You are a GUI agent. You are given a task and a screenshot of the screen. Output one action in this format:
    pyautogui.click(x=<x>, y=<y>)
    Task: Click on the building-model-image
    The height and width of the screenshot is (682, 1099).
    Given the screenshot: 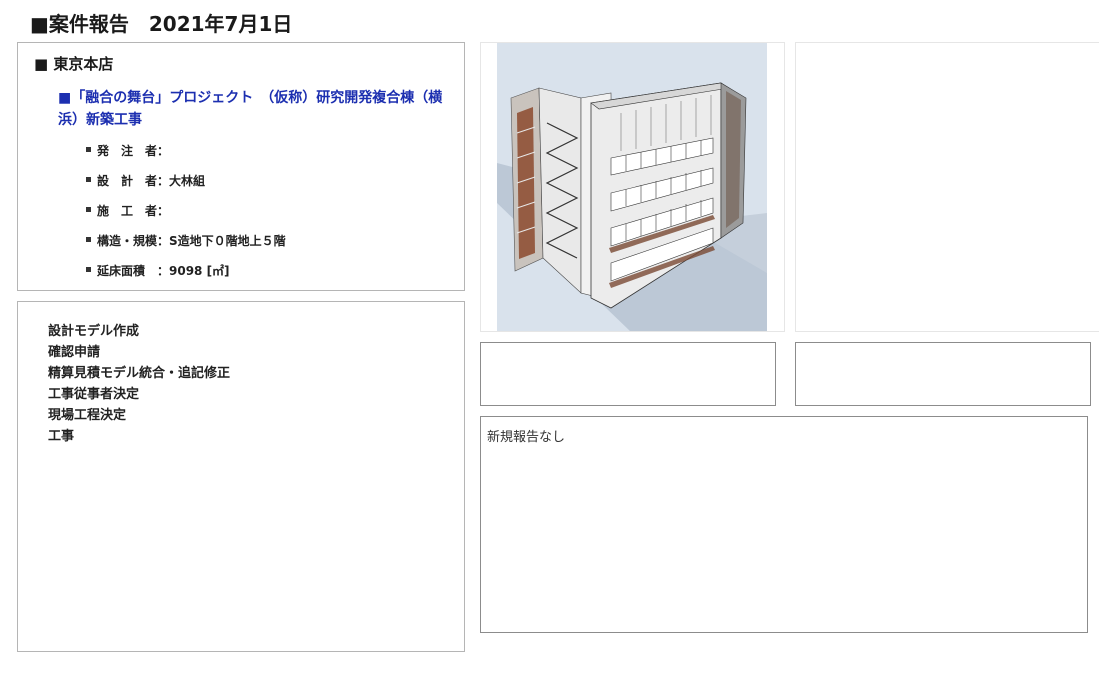 What is the action you would take?
    pyautogui.click(x=632, y=187)
    